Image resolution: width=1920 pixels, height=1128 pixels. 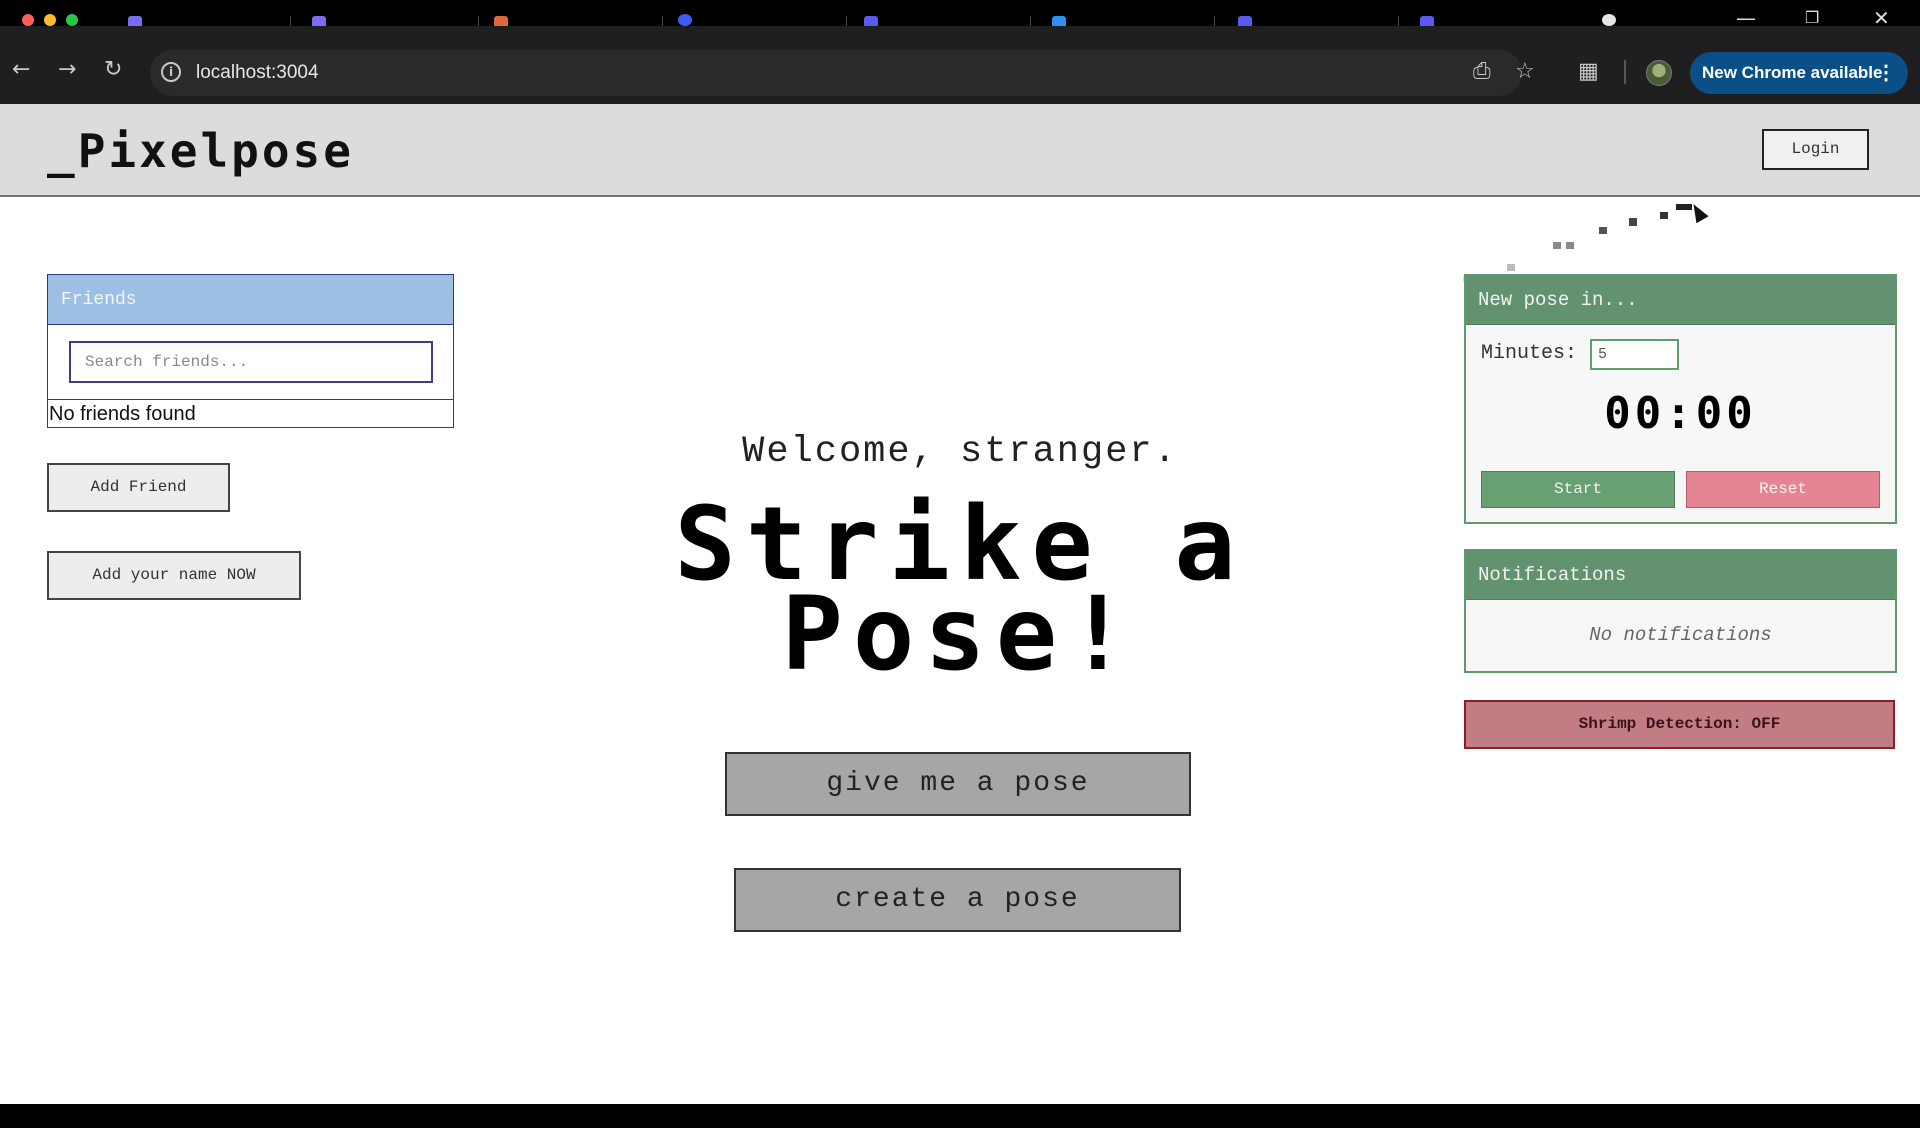 I want to click on close-window-dot, so click(x=28, y=20).